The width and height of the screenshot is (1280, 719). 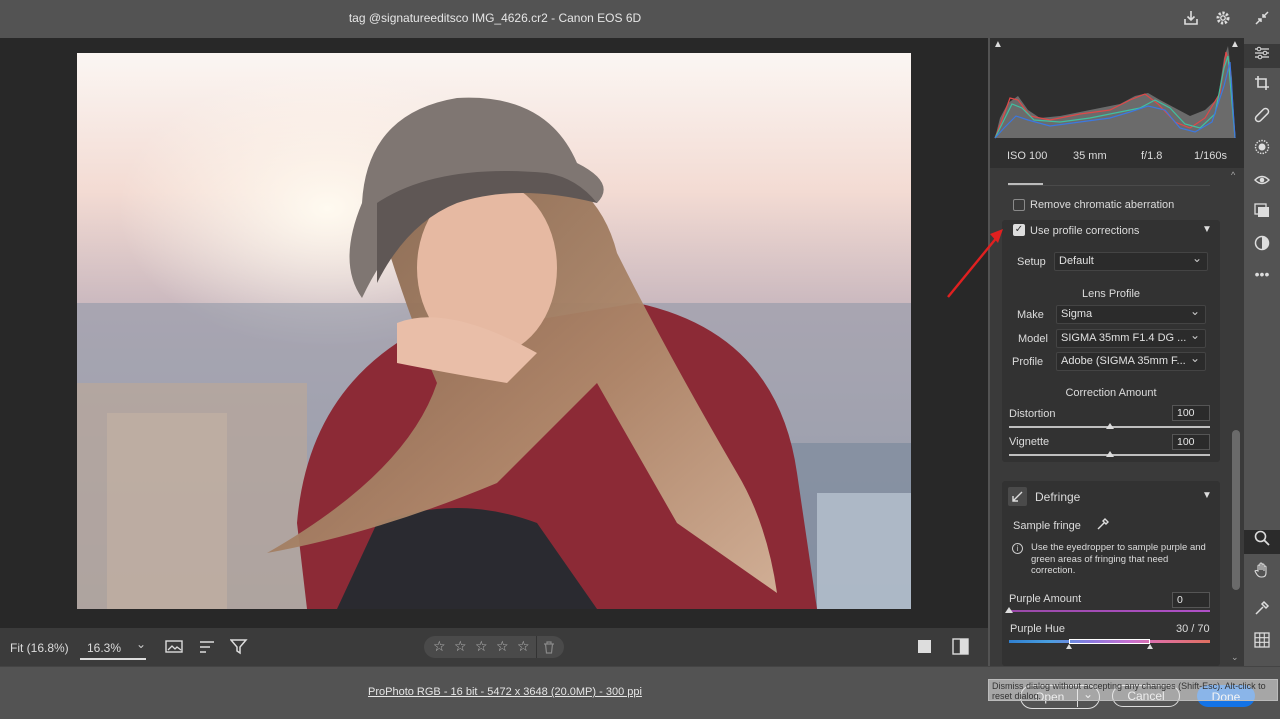 What do you see at coordinates (1090, 156) in the screenshot?
I see `exif-focal: 35 mm` at bounding box center [1090, 156].